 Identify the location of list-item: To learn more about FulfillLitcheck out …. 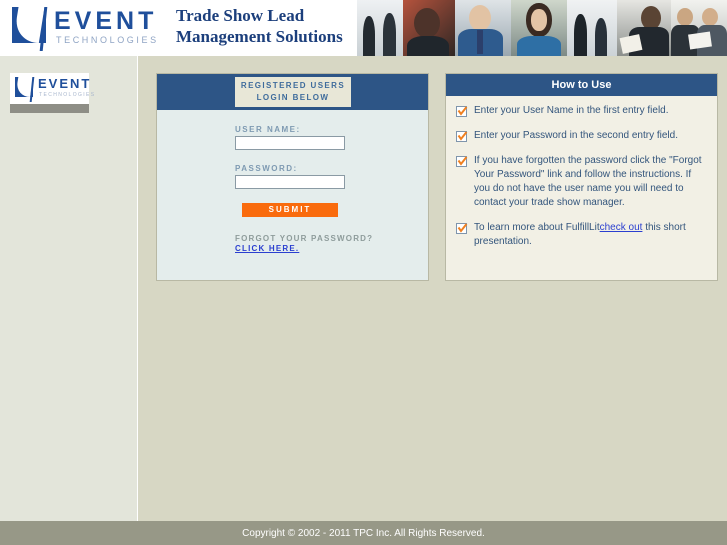
(580, 235).